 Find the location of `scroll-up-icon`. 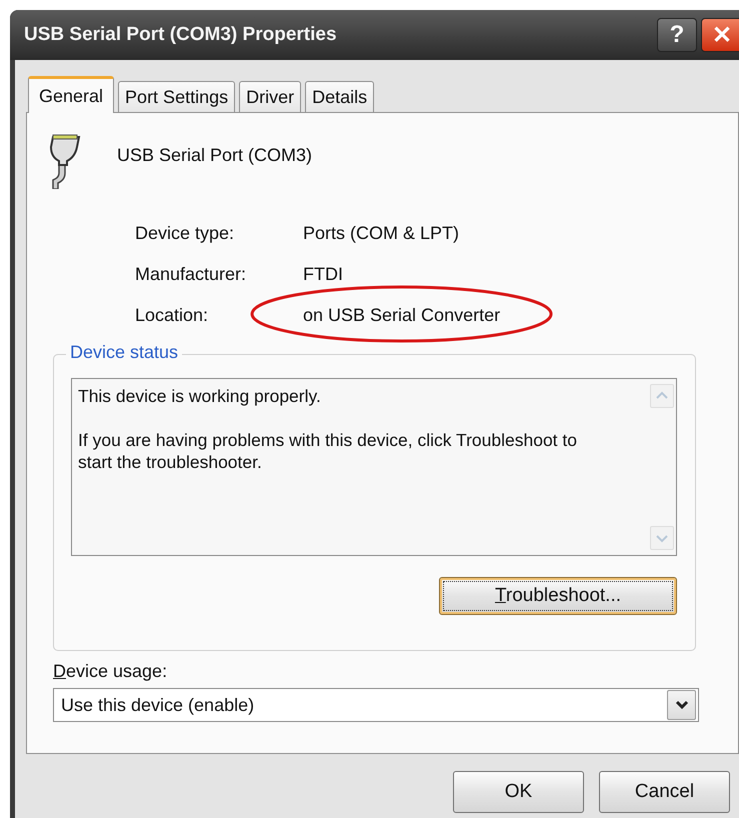

scroll-up-icon is located at coordinates (662, 396).